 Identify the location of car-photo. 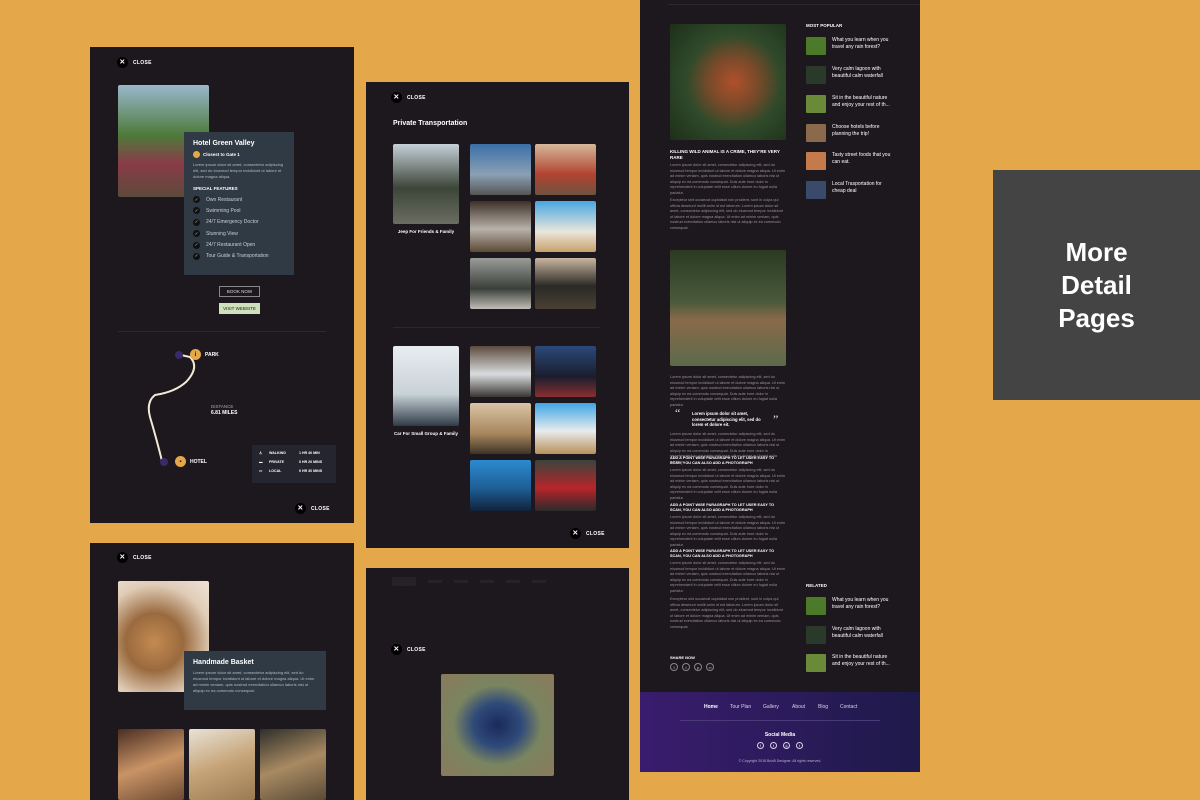
(426, 386).